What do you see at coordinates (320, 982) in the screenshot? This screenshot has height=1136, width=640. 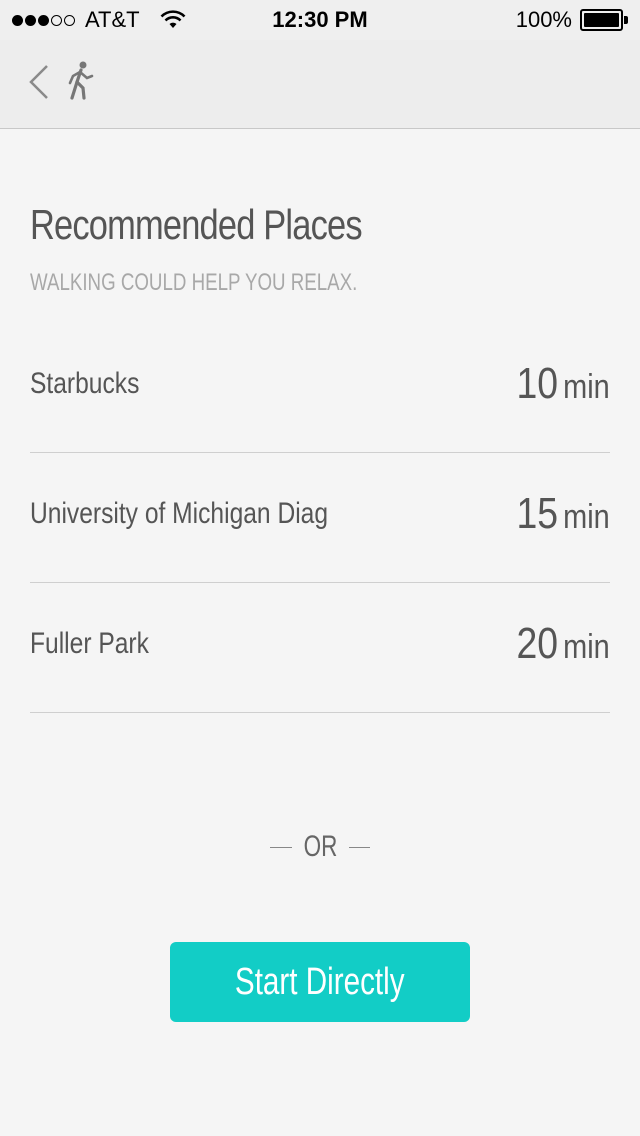 I see `start-directly-button: Start Directly` at bounding box center [320, 982].